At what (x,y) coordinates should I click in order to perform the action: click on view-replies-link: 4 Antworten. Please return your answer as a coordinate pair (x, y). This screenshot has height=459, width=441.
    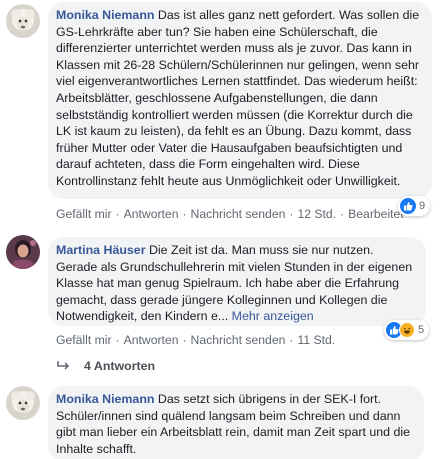
    Looking at the image, I should click on (105, 366).